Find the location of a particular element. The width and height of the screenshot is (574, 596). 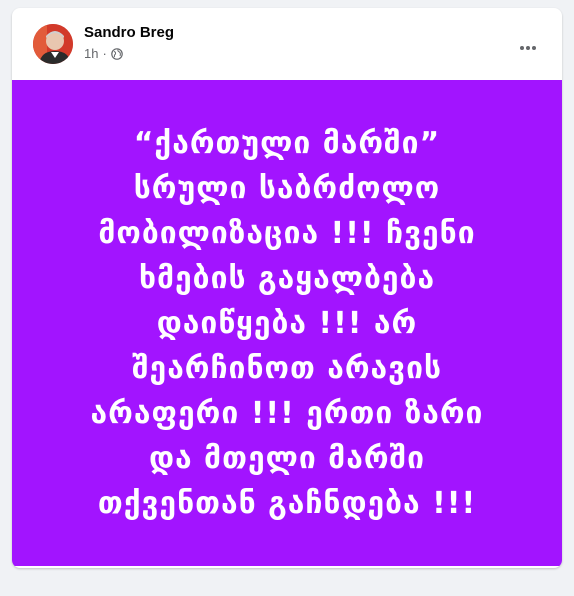

post-header: Sandro Breg 1h · is located at coordinates (287, 44).